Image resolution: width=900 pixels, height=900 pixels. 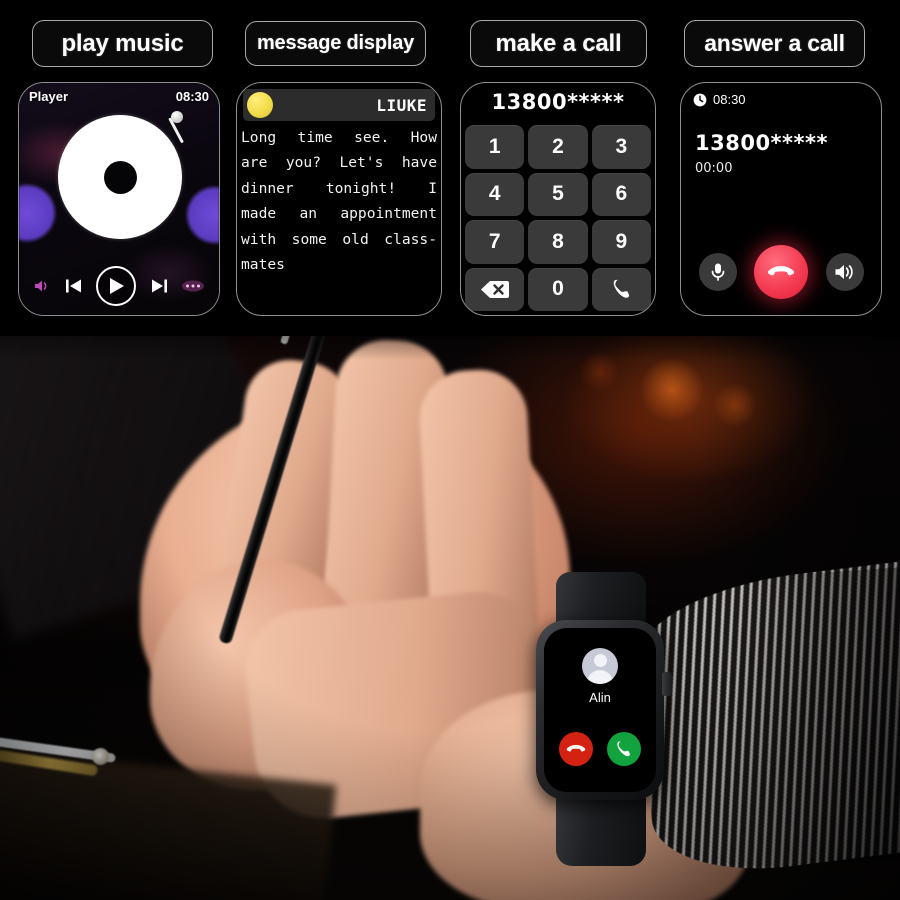 I want to click on key-3-label: 3, so click(x=621, y=146).